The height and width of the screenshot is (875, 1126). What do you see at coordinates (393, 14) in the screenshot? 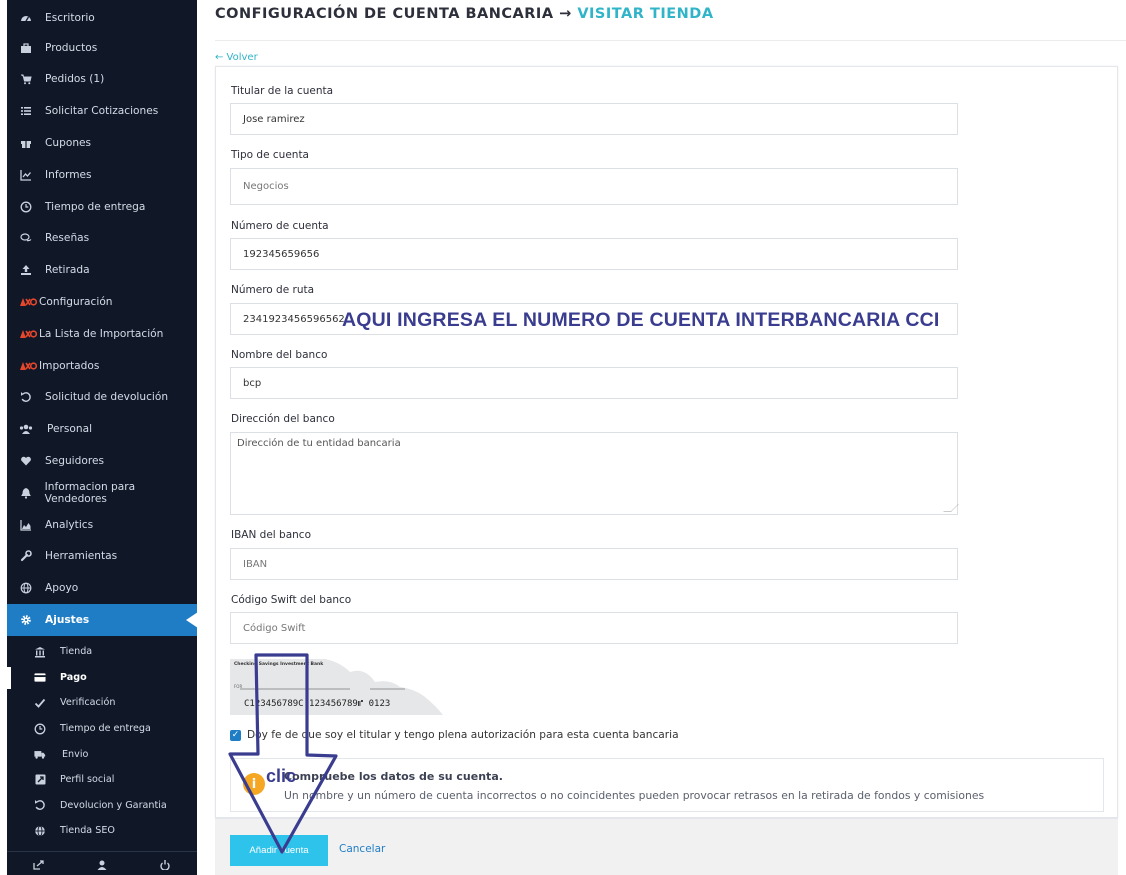
I see `page-title-text: CONFIGURACIÓN DE CUENTA BANCARIA →` at bounding box center [393, 14].